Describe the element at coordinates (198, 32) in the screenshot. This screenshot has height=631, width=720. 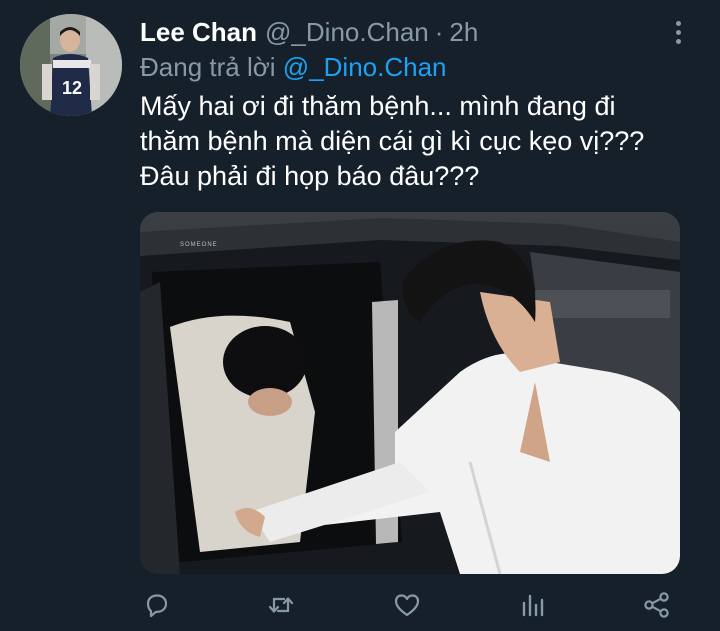
I see `author-display-name: Lee Chan` at that location.